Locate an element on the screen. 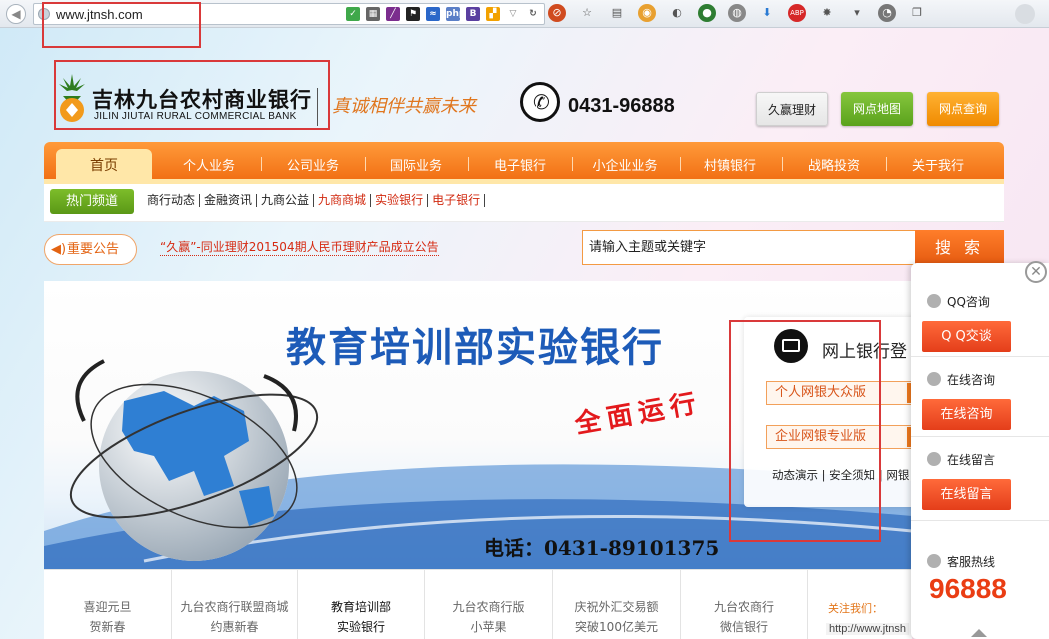  block-icon: ⊘ is located at coordinates (557, 13).